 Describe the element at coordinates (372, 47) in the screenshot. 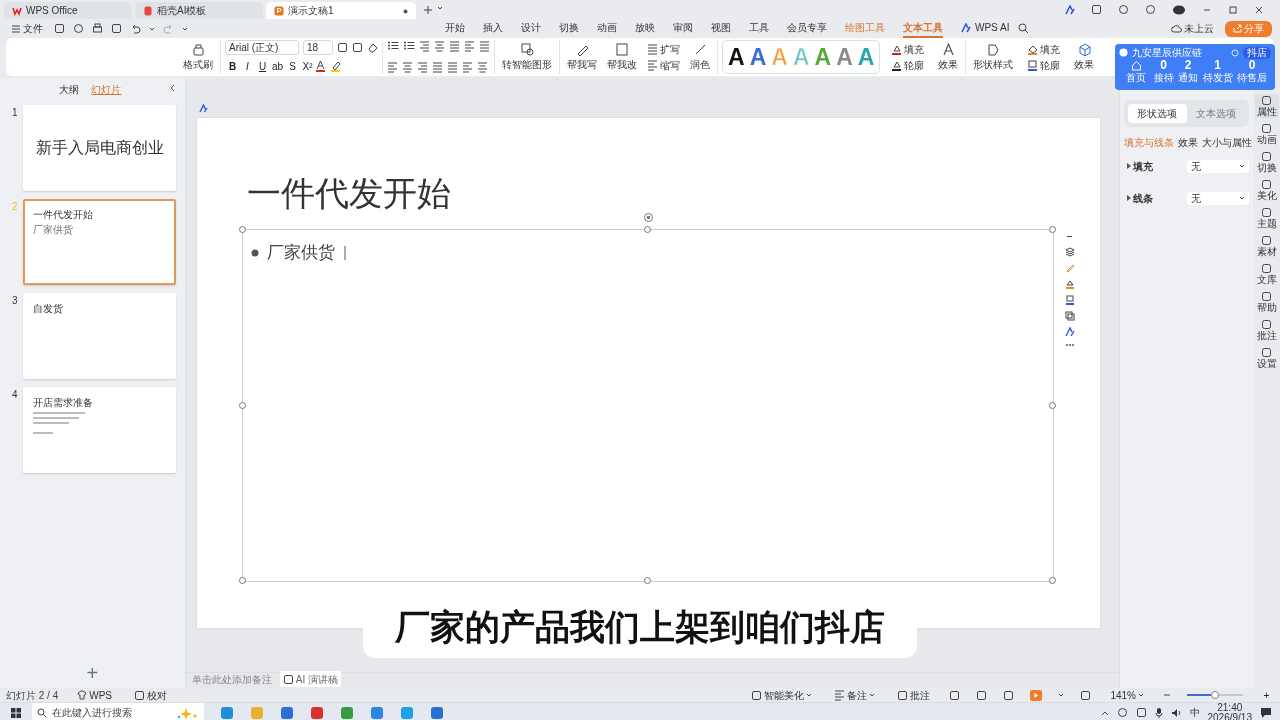

I see `eraser-icon` at that location.